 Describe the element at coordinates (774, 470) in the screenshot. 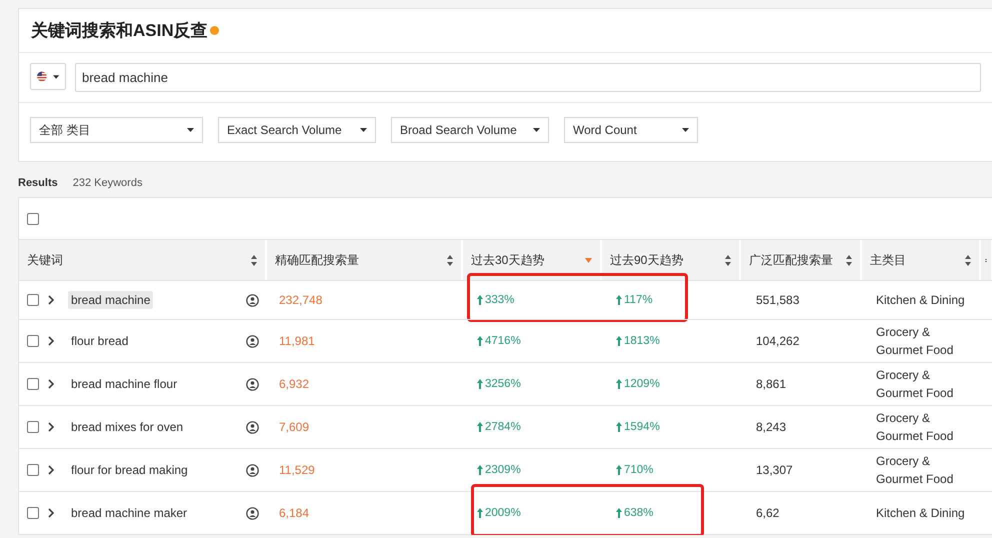

I see `table-cell-text: 13,307` at that location.